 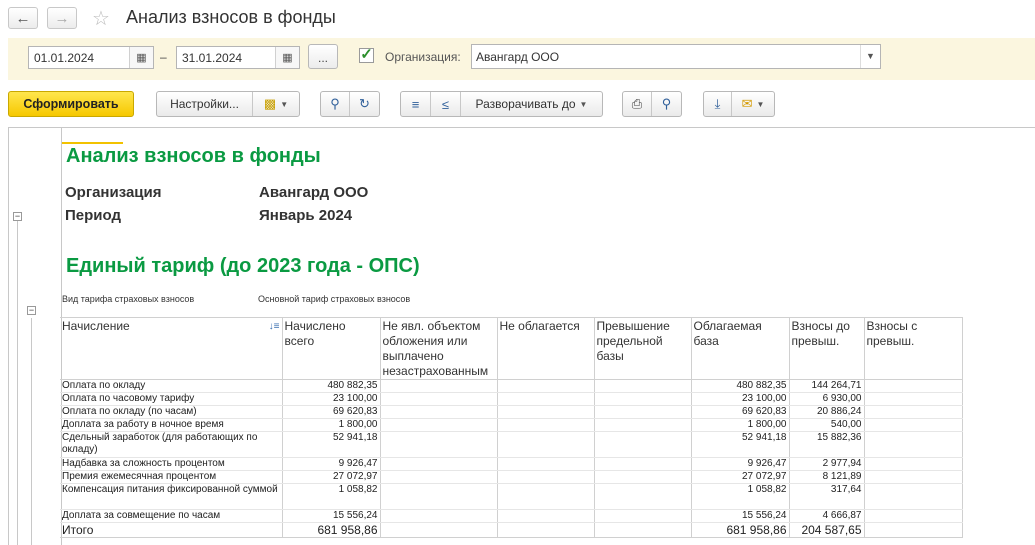 What do you see at coordinates (171, 496) in the screenshot?
I see `cell-name: Компенсация питания фиксированной суммой` at bounding box center [171, 496].